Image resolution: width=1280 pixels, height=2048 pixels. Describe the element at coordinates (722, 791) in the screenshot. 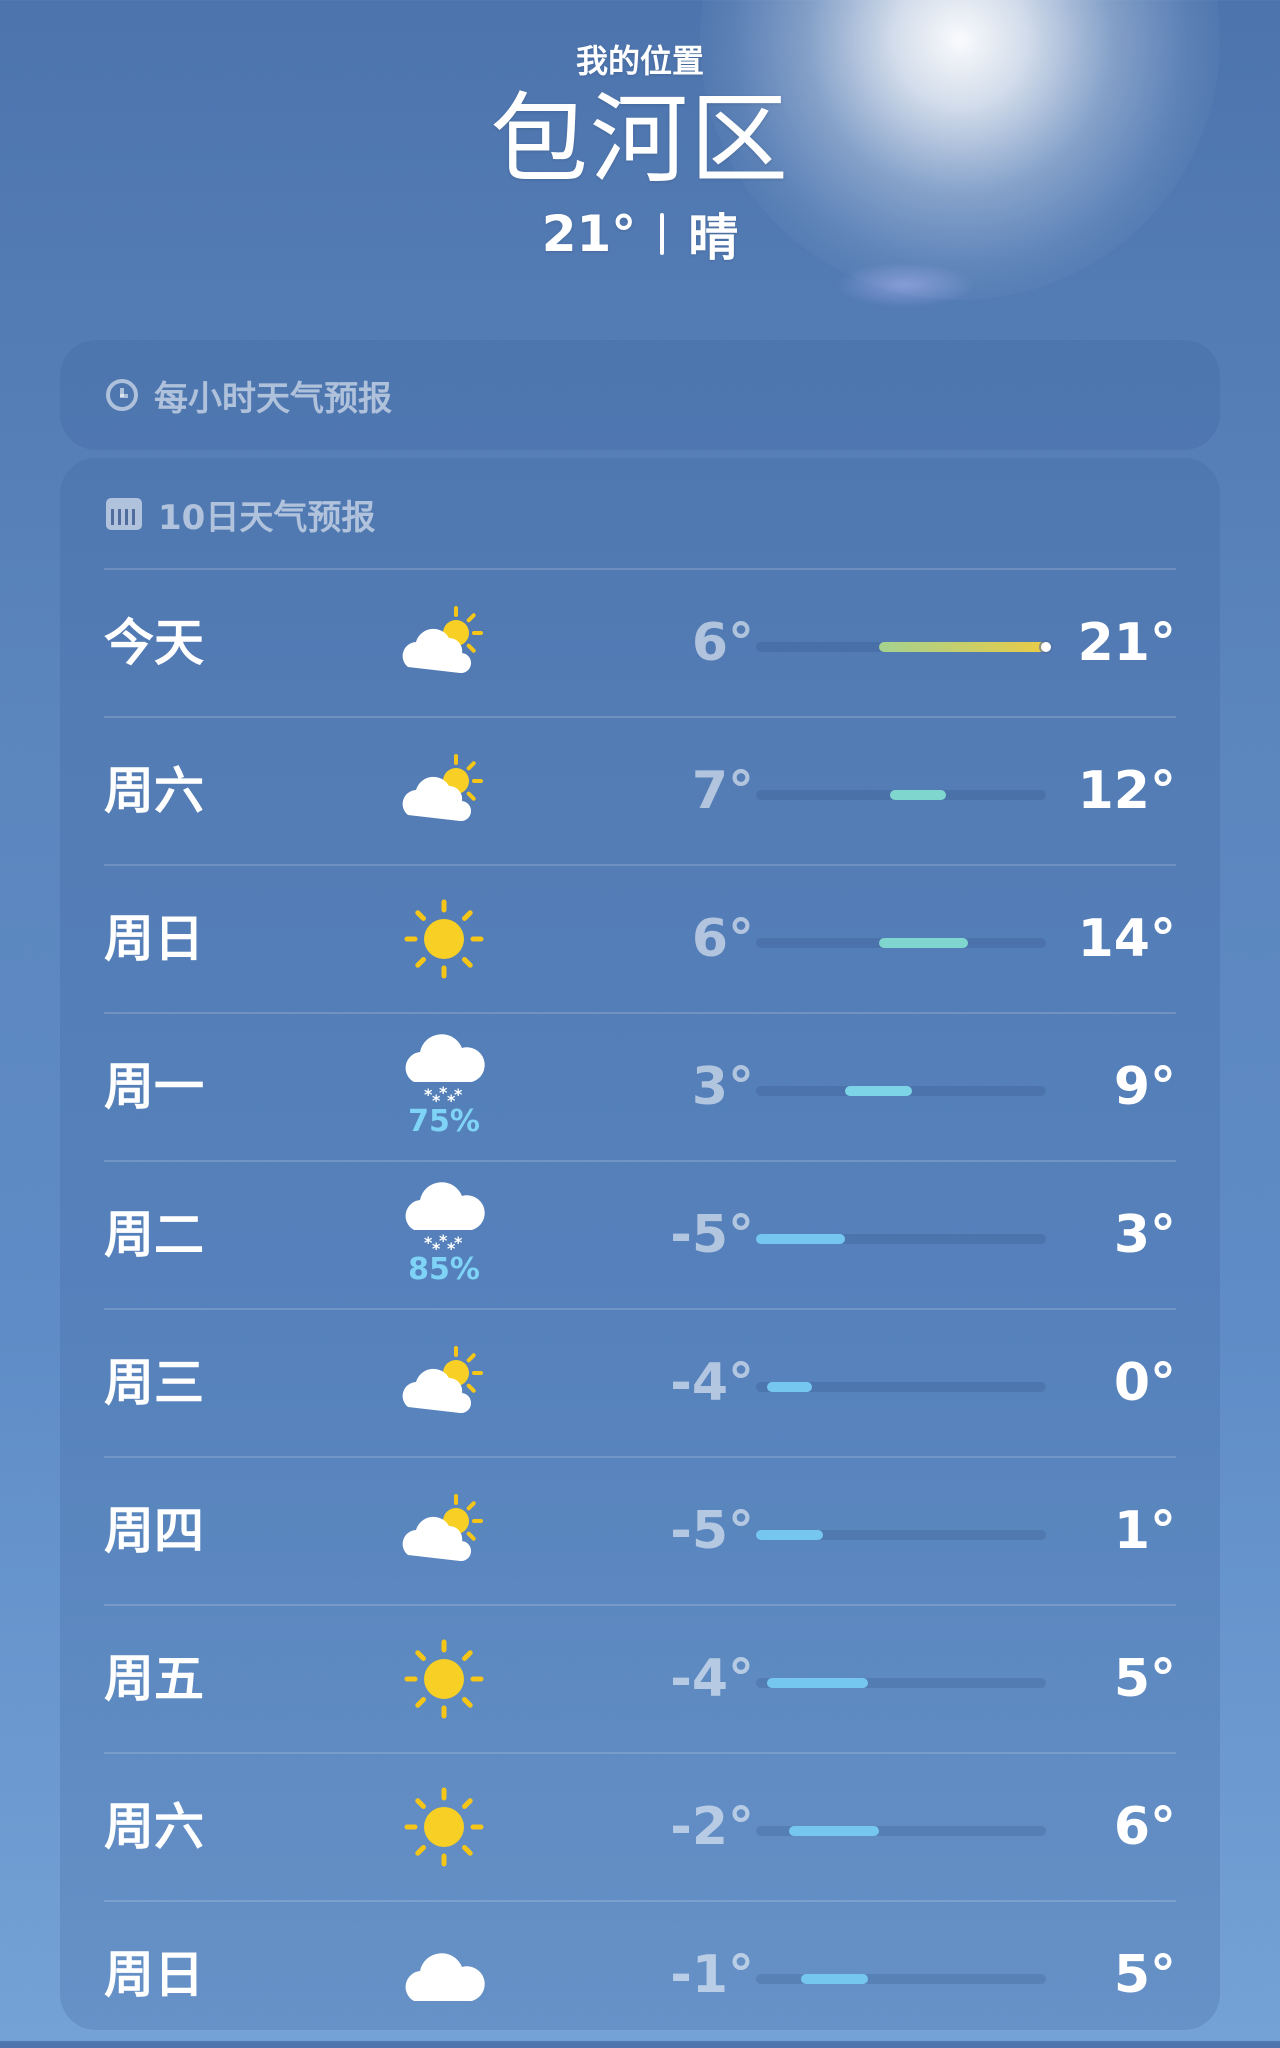

I see `low-temperature: 7°` at that location.